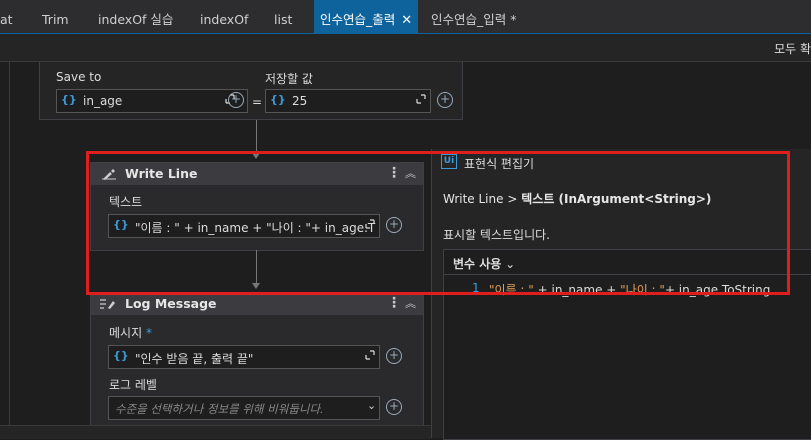  What do you see at coordinates (55, 16) in the screenshot?
I see `tab-trim: Trim` at bounding box center [55, 16].